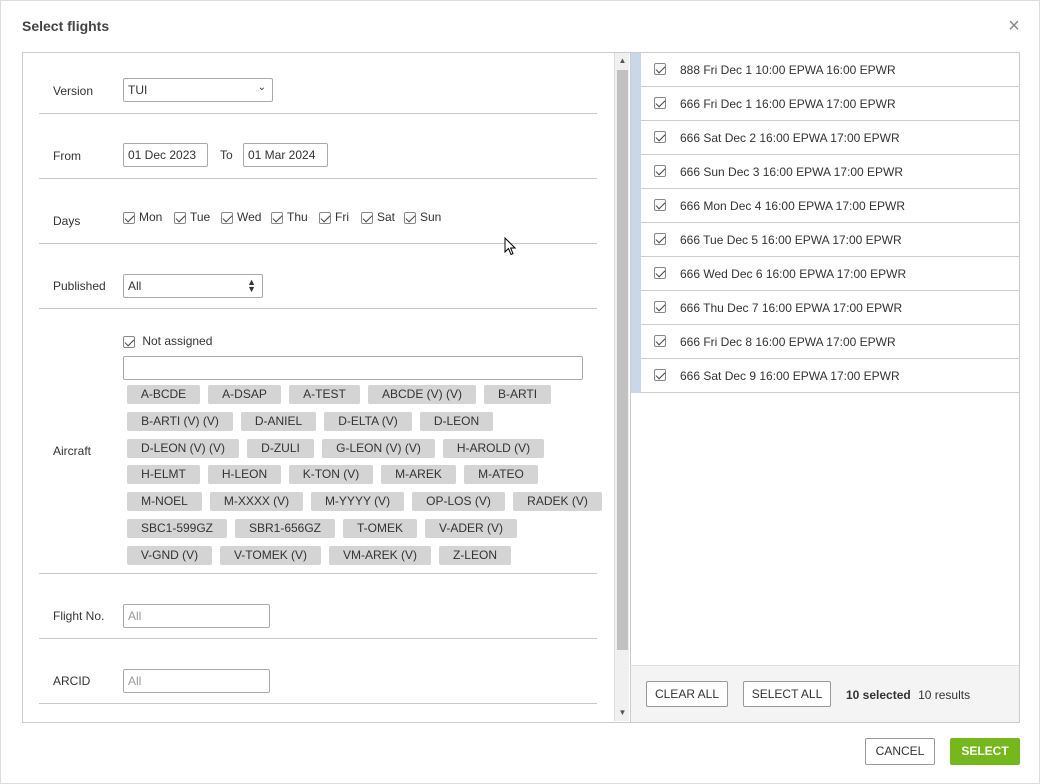 This screenshot has height=784, width=1040. I want to click on flight-row: 666 Sat Dec 2 16:00 EPWA 17:00 EPWR, so click(825, 138).